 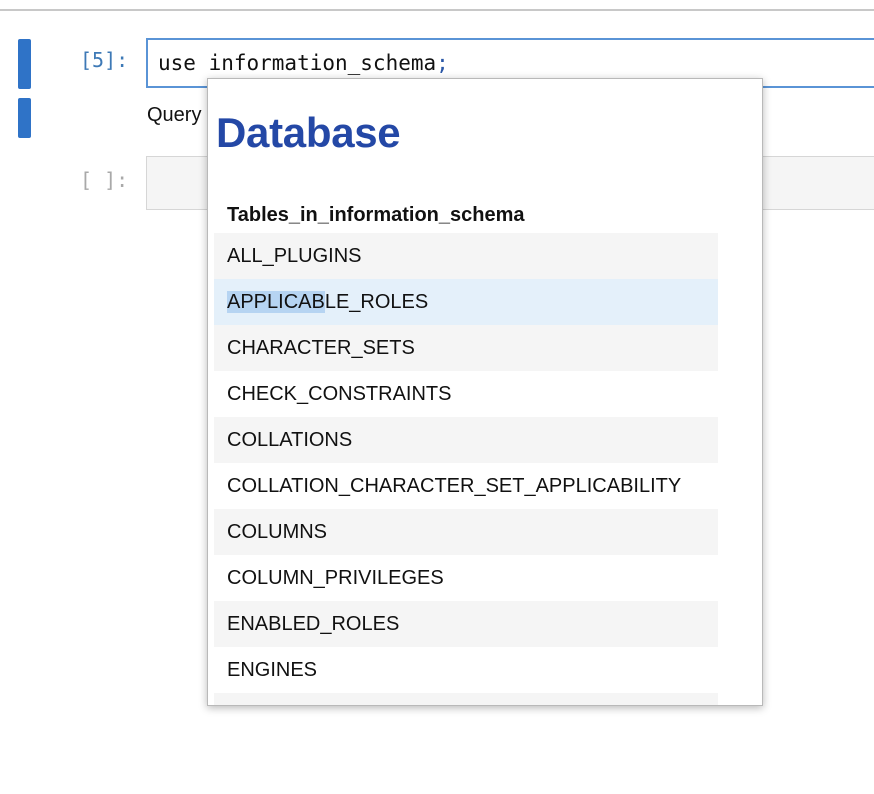 I want to click on table-row: COLUMNS, so click(x=466, y=532).